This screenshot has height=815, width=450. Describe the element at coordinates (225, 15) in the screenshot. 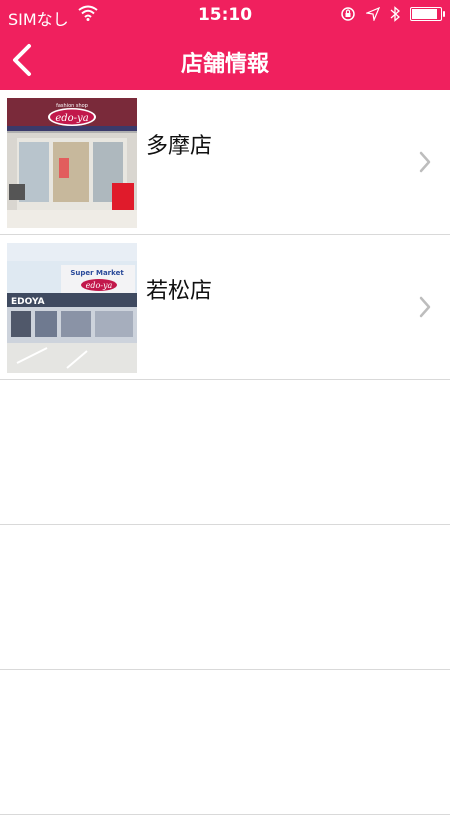

I see `status-bar: SIMなし 15:10` at that location.